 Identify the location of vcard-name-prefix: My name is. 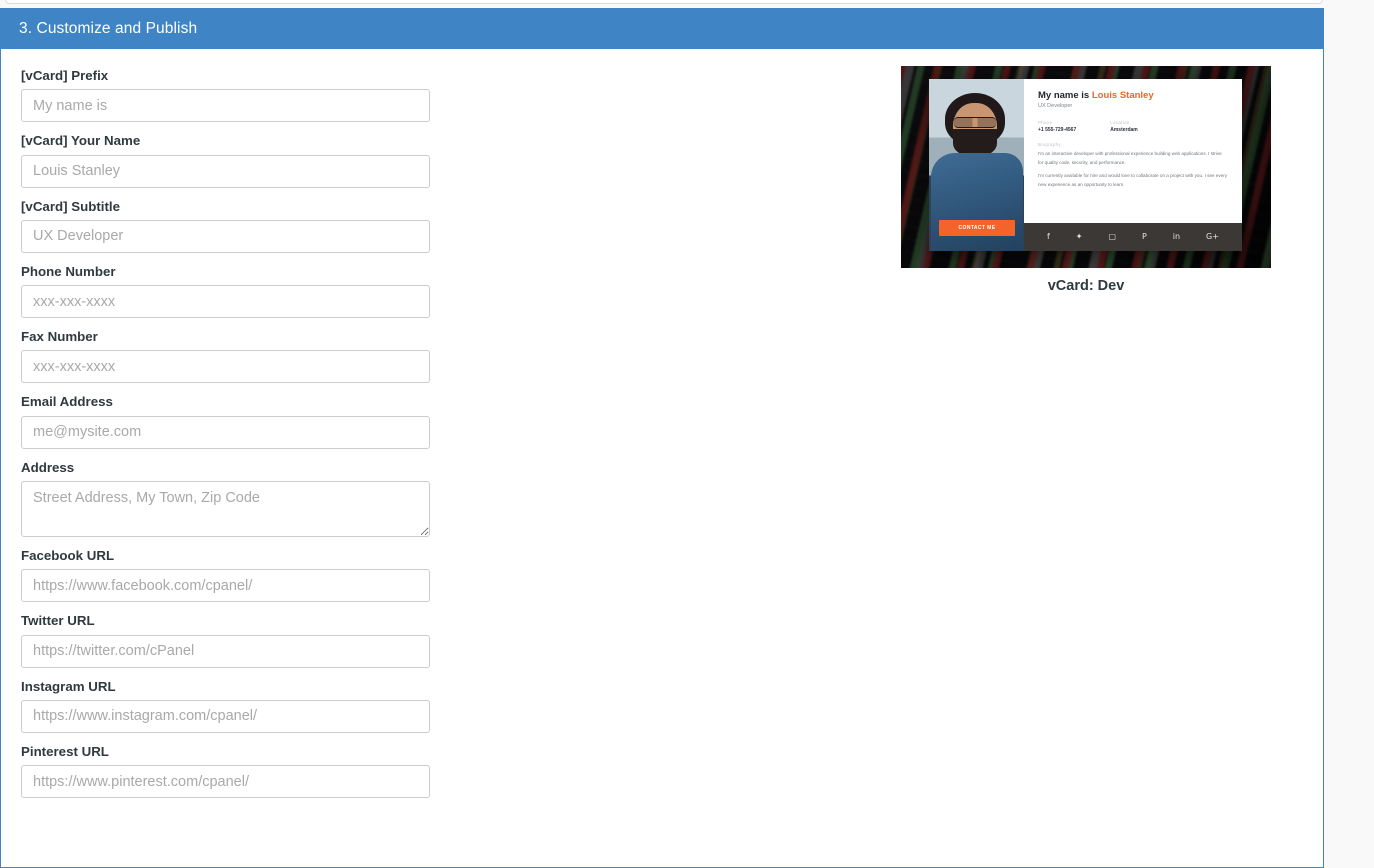
(1064, 95).